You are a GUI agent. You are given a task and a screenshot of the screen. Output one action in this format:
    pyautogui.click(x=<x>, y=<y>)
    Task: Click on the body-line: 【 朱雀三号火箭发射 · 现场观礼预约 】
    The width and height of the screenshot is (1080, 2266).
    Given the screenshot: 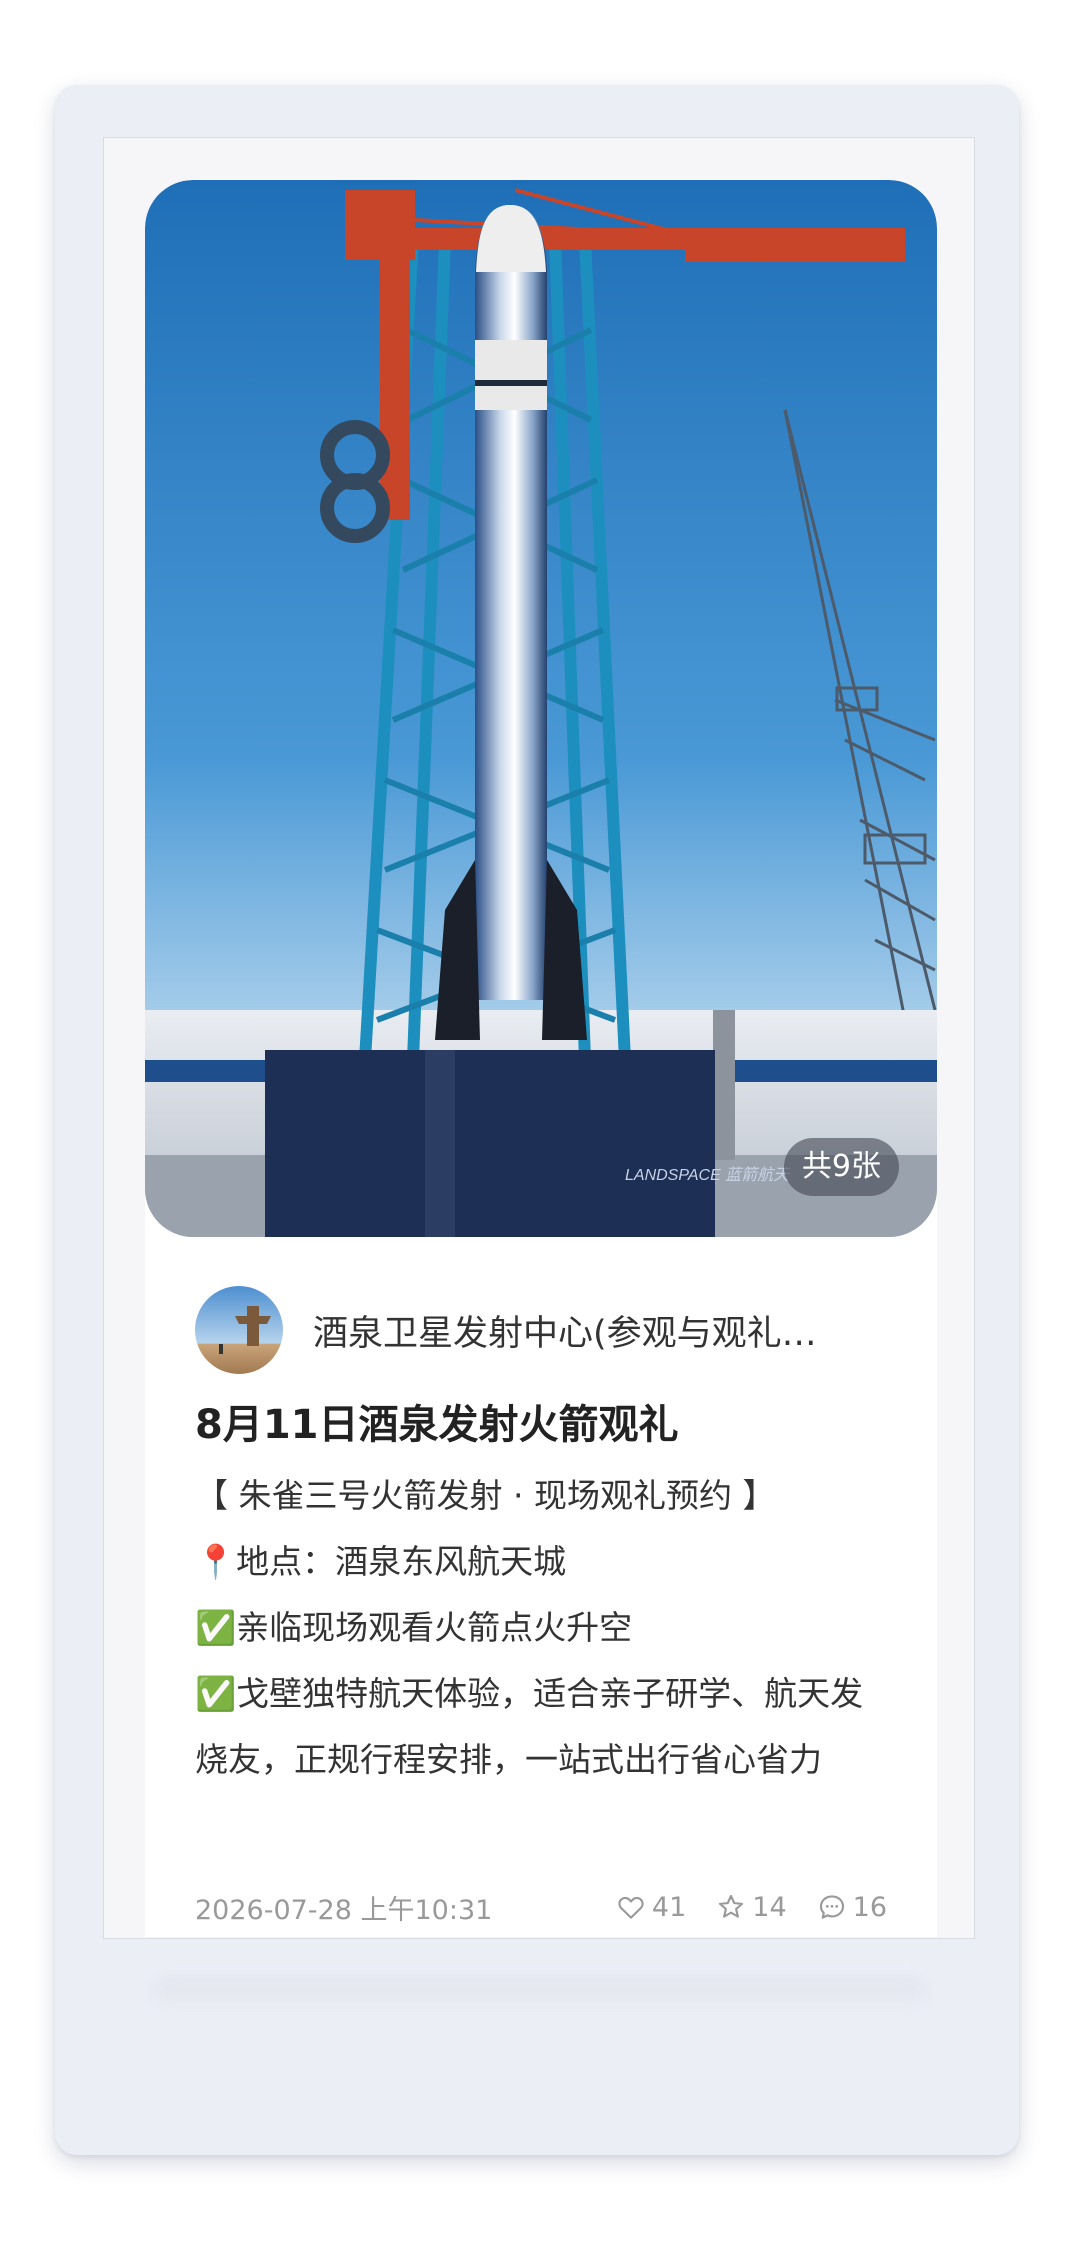 What is the action you would take?
    pyautogui.click(x=485, y=1495)
    